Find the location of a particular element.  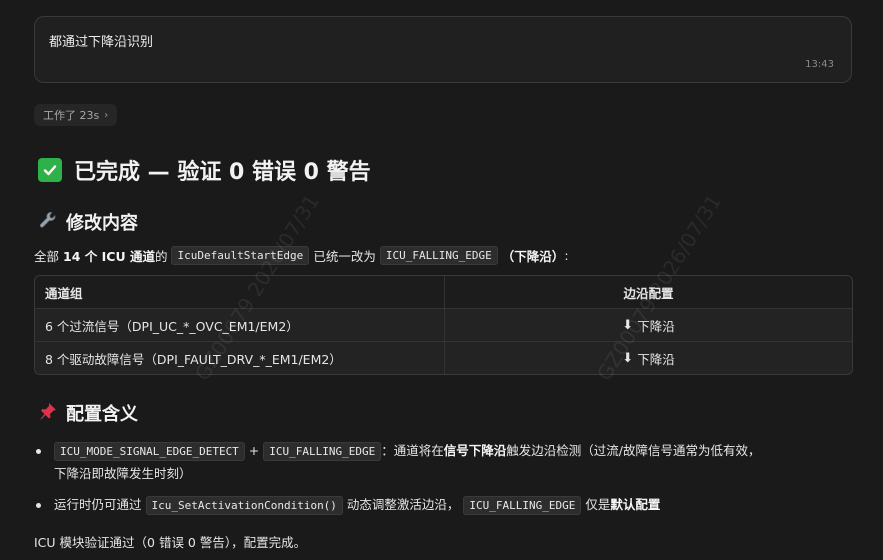

summary-note: （下降沿） is located at coordinates (533, 256).